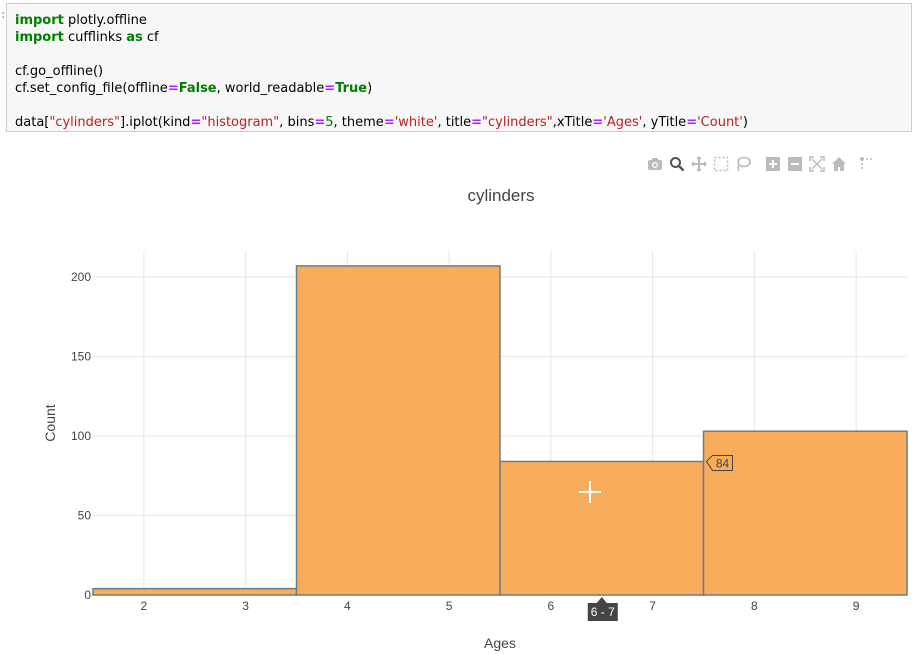 This screenshot has width=914, height=654. What do you see at coordinates (652, 606) in the screenshot?
I see `x-tick-label: 7` at bounding box center [652, 606].